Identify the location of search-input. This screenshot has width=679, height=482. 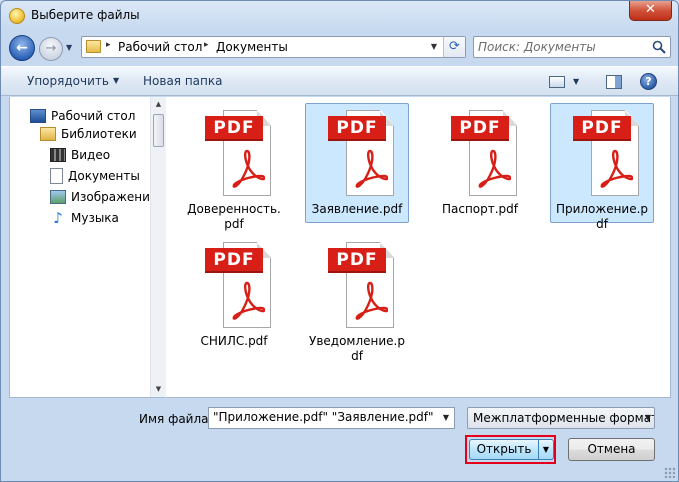
(561, 47).